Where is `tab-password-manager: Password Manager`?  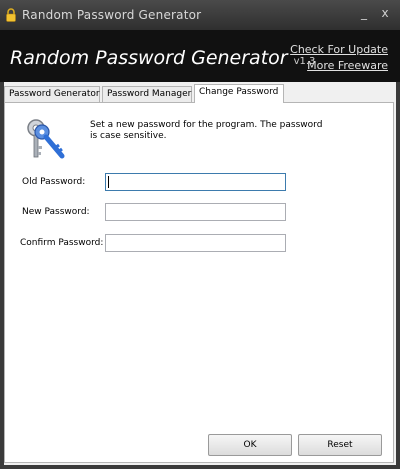
tab-password-manager: Password Manager is located at coordinates (147, 94).